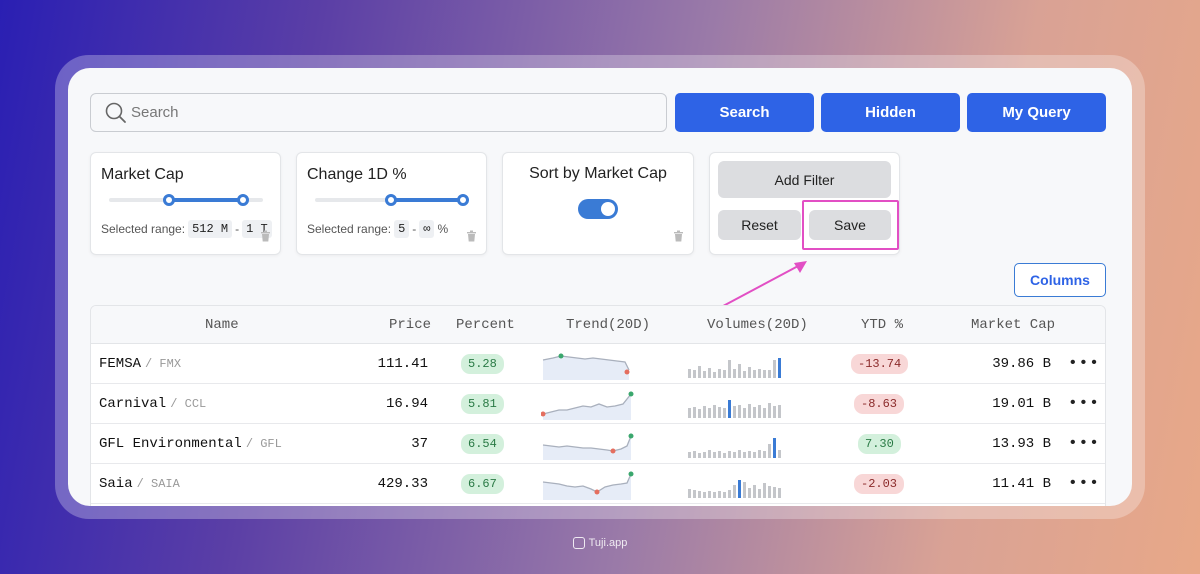  I want to click on header-ytd: YTD %, so click(882, 325).